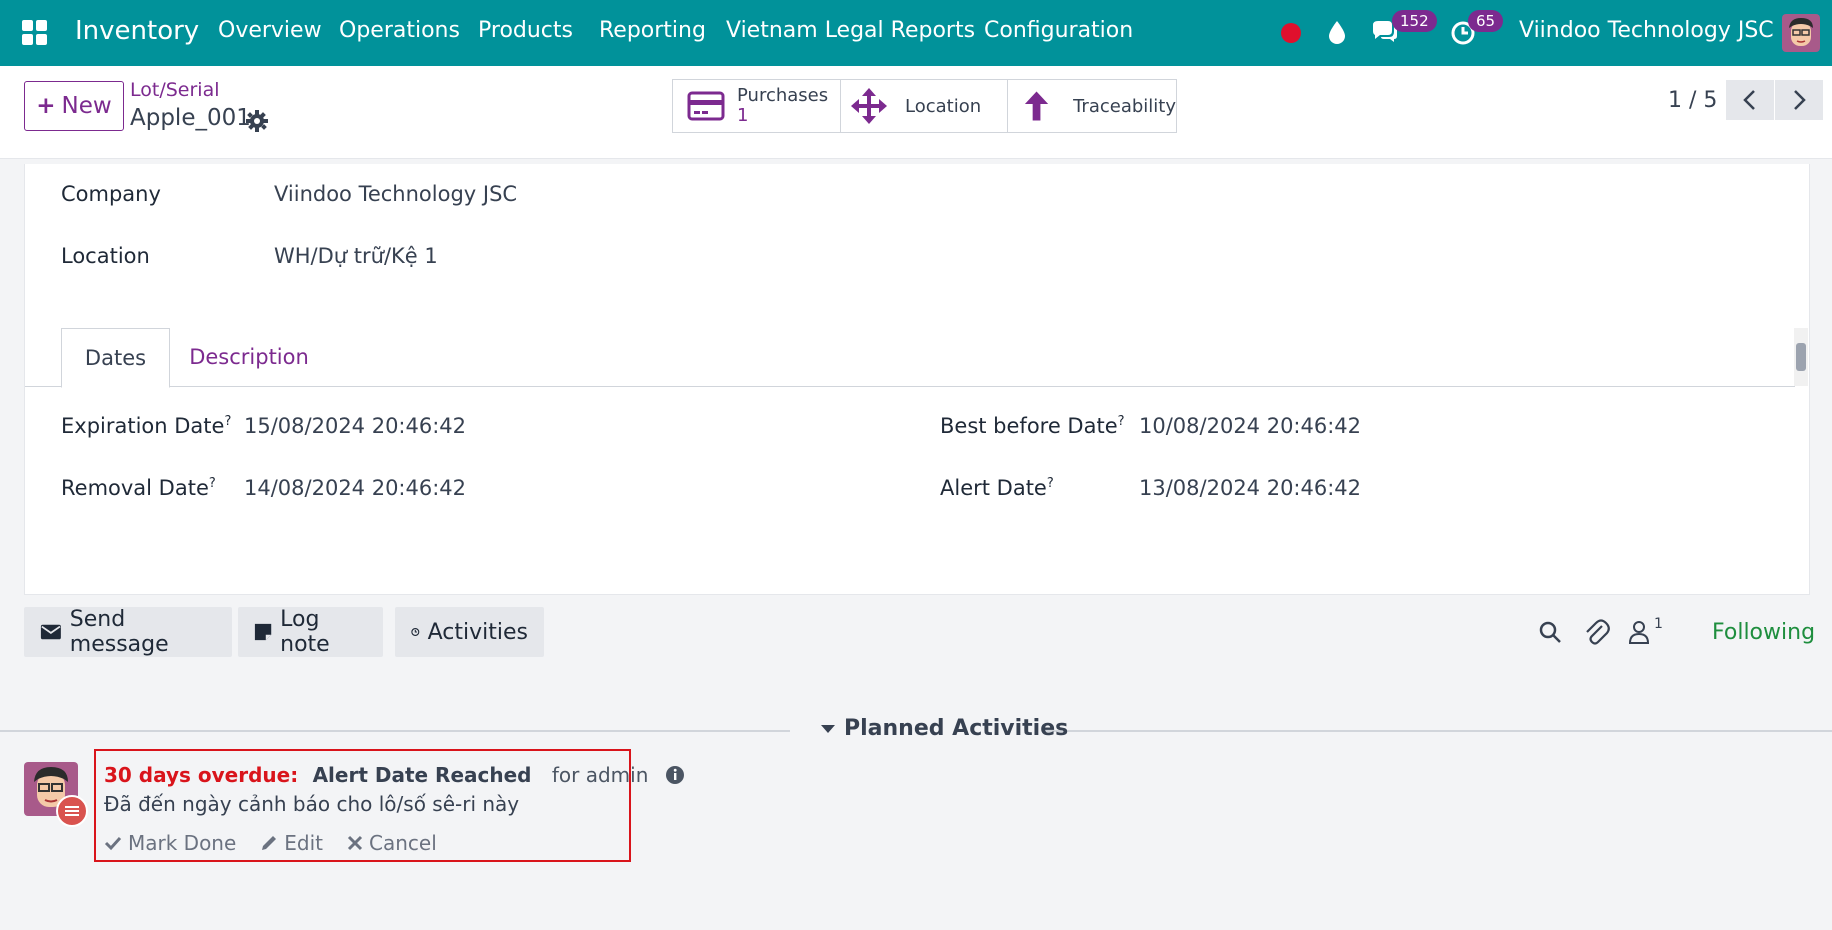 This screenshot has height=930, width=1832. I want to click on log-note-button: Log note, so click(310, 632).